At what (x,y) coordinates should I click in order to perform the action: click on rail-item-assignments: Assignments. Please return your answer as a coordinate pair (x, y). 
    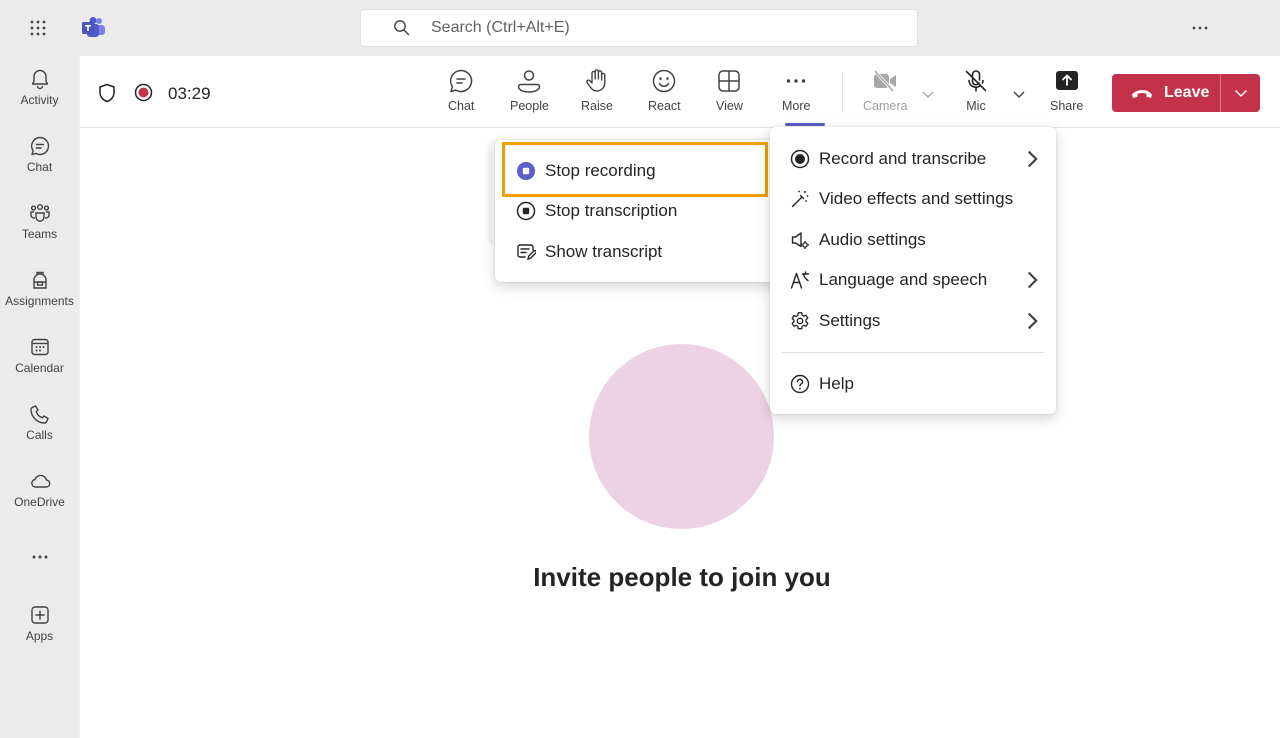
    Looking at the image, I should click on (39, 288).